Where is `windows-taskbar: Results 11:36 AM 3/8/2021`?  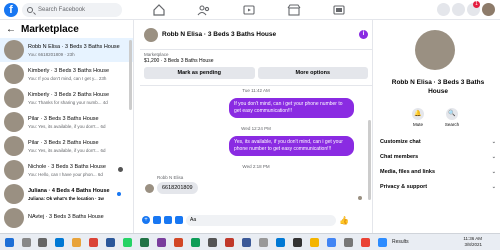
windows-taskbar: Results 11:36 AM 3/8/2021 is located at coordinates (250, 241).